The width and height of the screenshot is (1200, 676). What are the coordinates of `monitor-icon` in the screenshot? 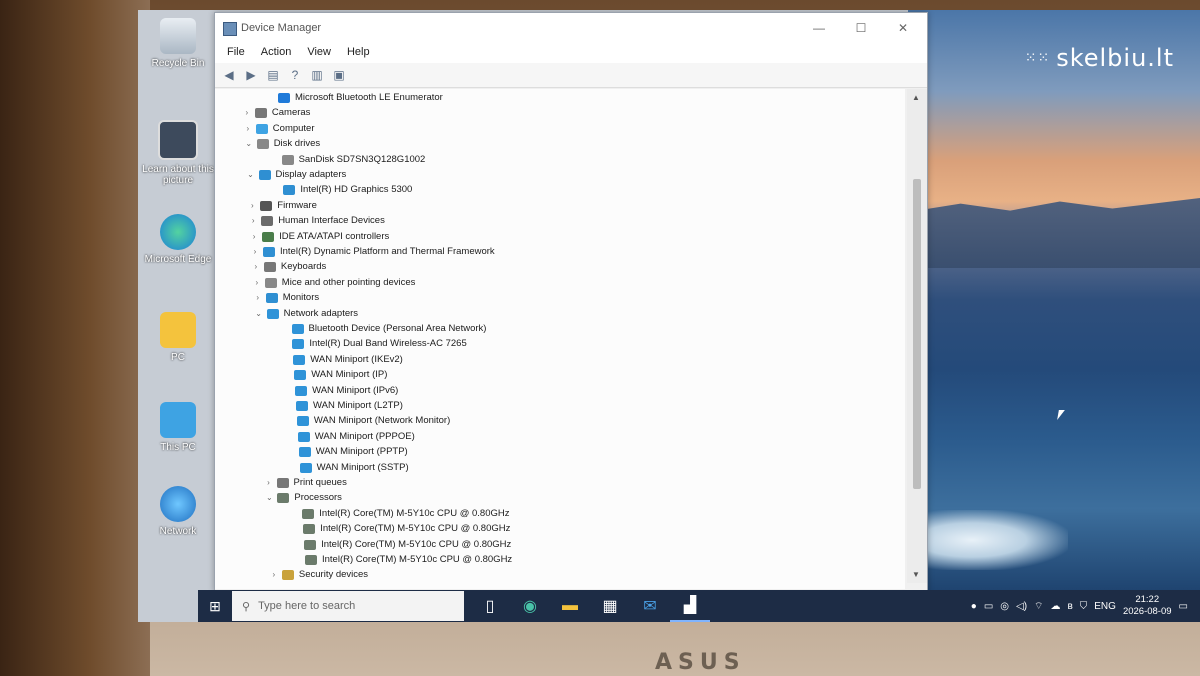 It's located at (264, 175).